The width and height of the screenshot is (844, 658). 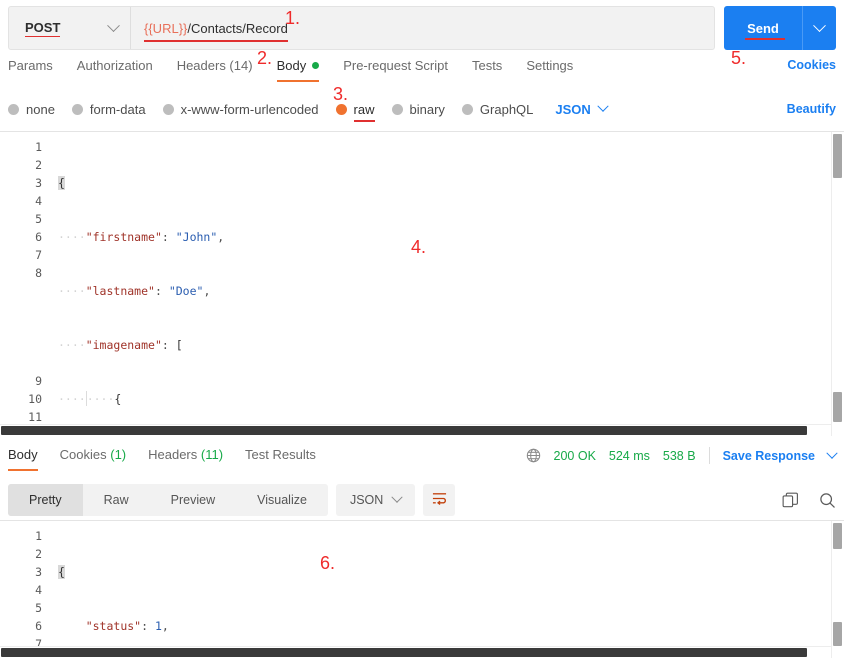 I want to click on http-method-label: POST, so click(x=43, y=28).